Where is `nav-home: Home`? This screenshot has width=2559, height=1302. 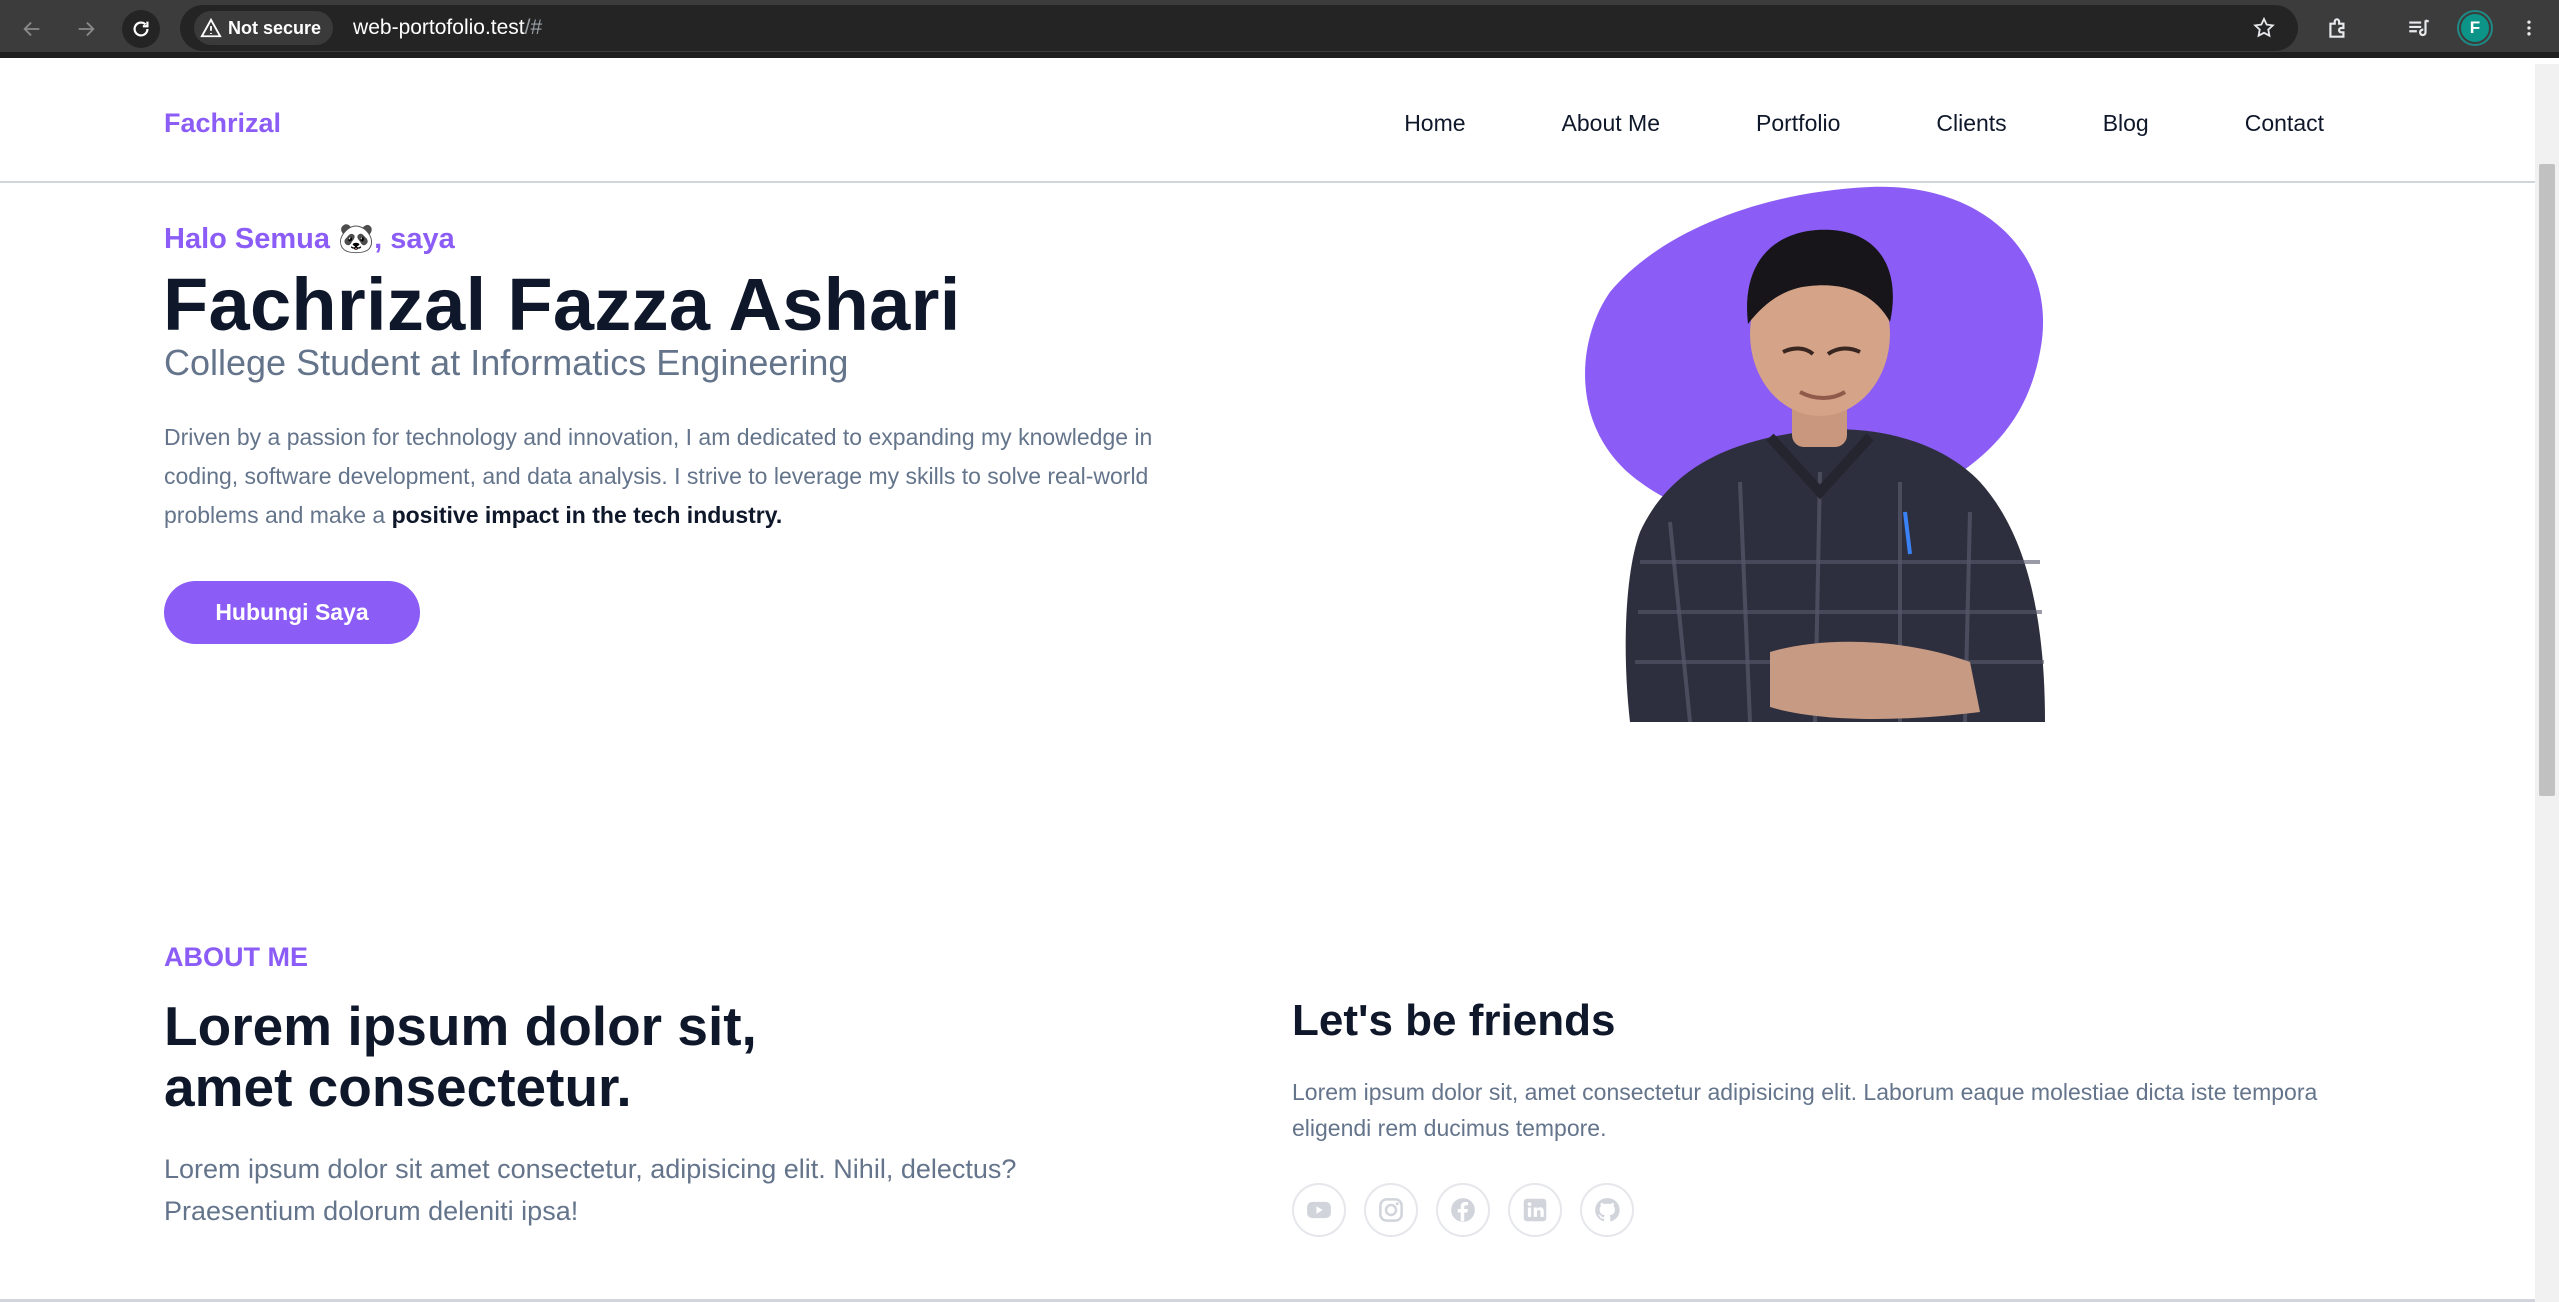 nav-home: Home is located at coordinates (1434, 123).